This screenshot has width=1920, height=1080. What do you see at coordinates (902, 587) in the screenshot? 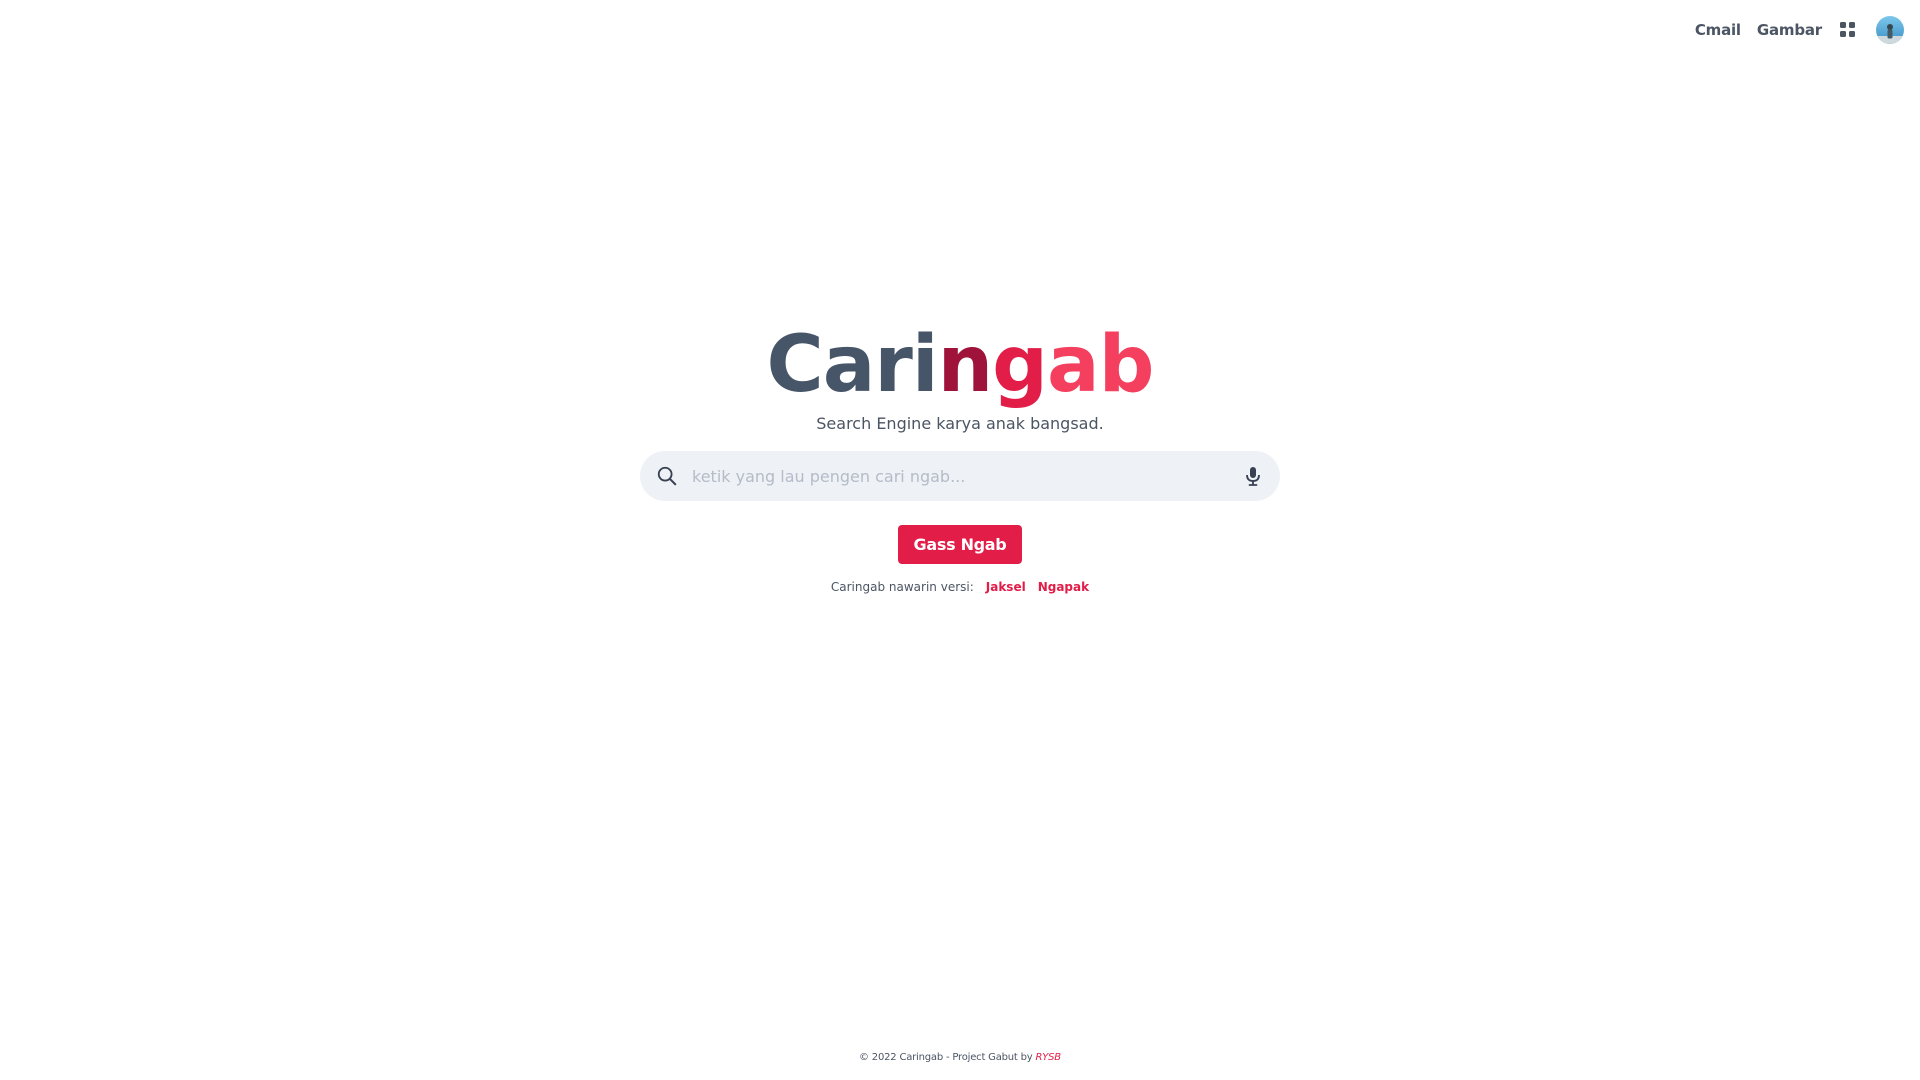
I see `version-label: Caringab nawarin versi:` at bounding box center [902, 587].